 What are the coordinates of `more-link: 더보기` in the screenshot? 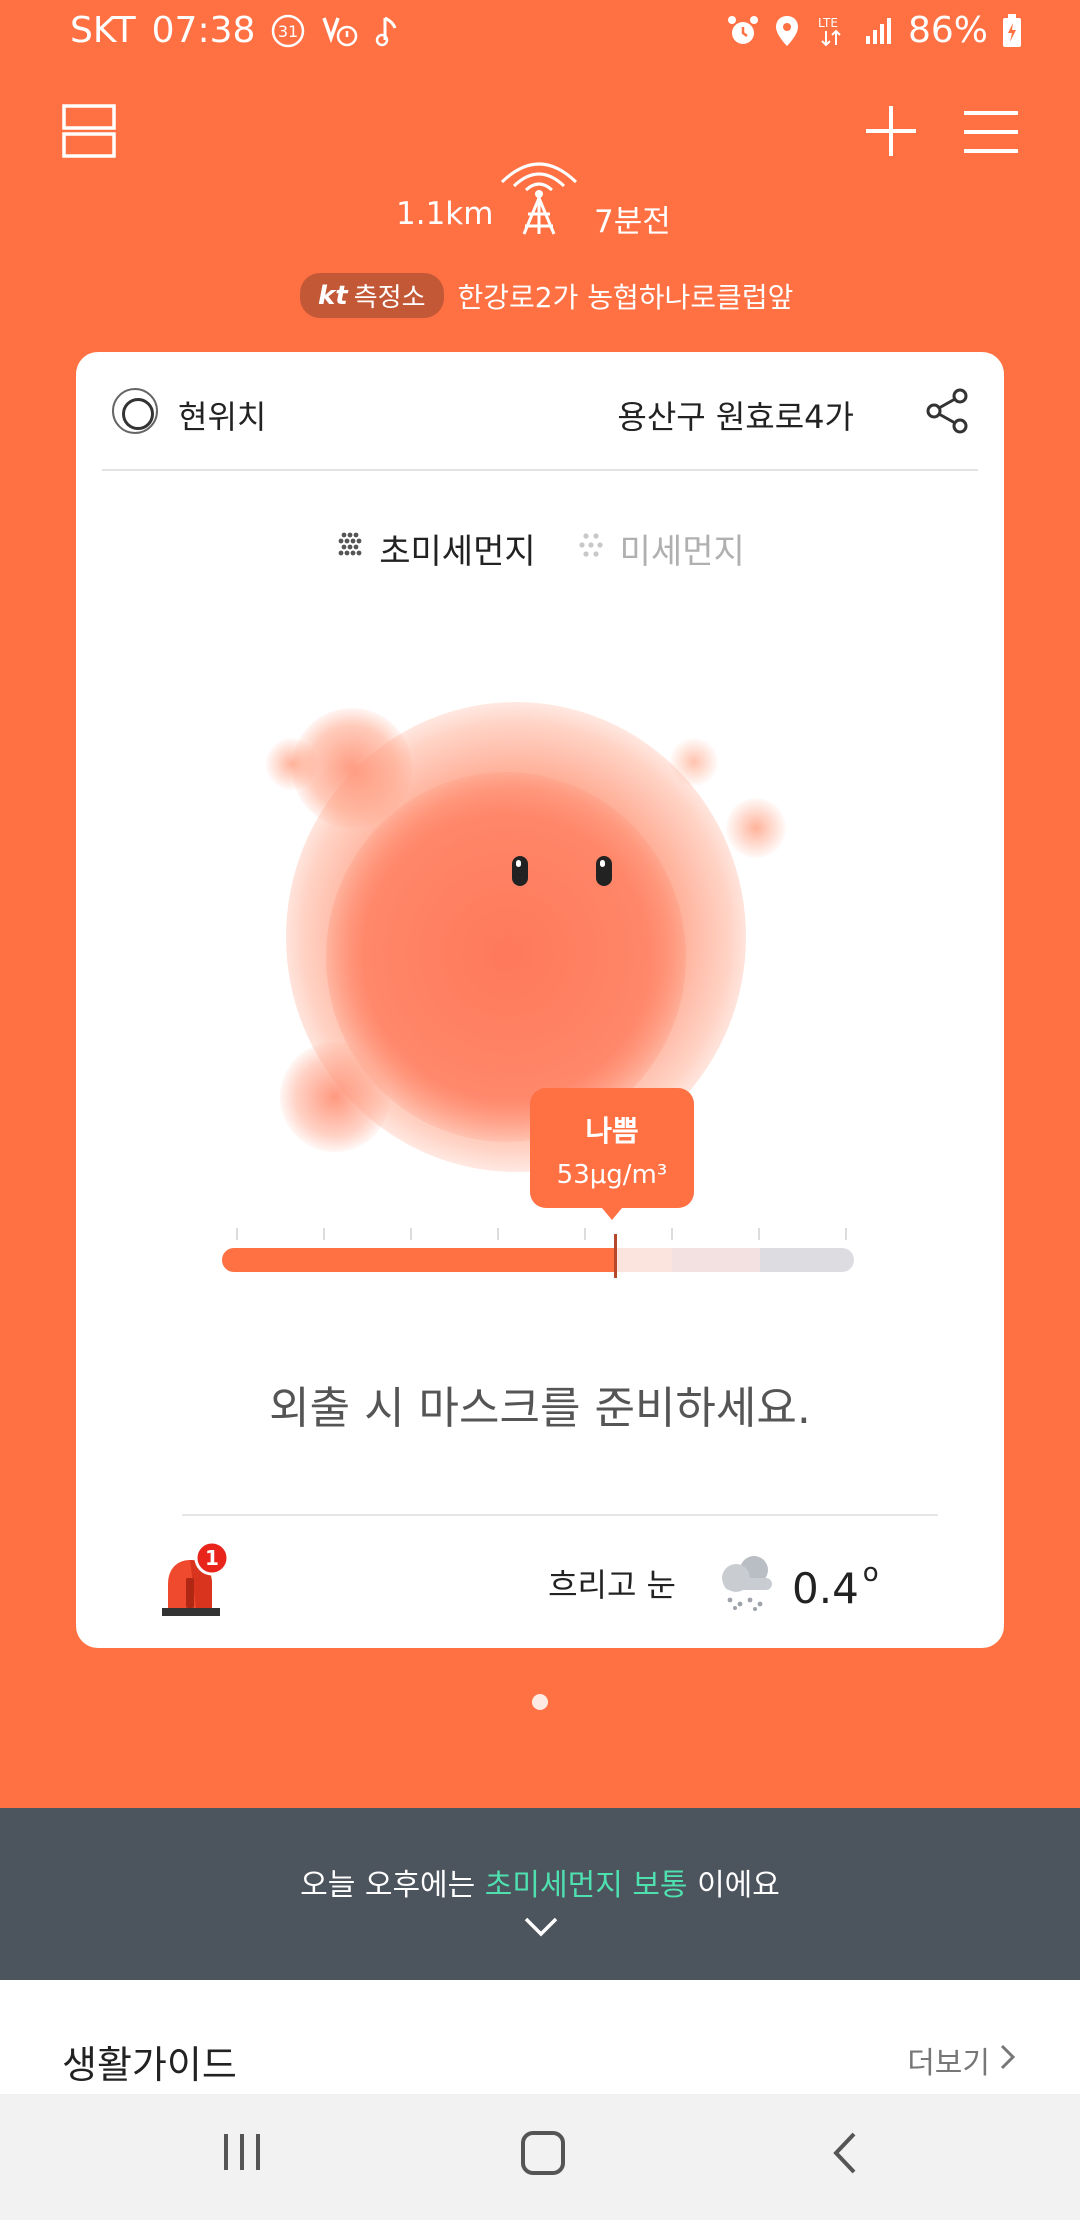 It's located at (961, 2060).